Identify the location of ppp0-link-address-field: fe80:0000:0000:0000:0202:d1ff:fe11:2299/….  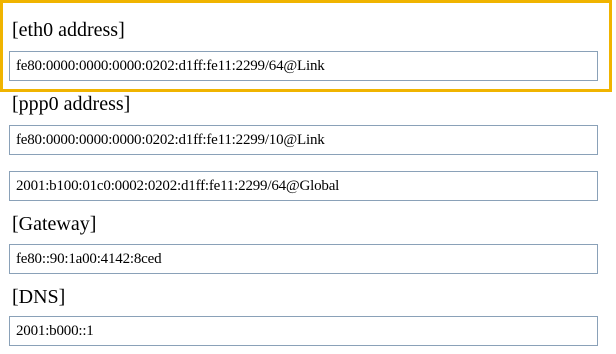
(303, 140).